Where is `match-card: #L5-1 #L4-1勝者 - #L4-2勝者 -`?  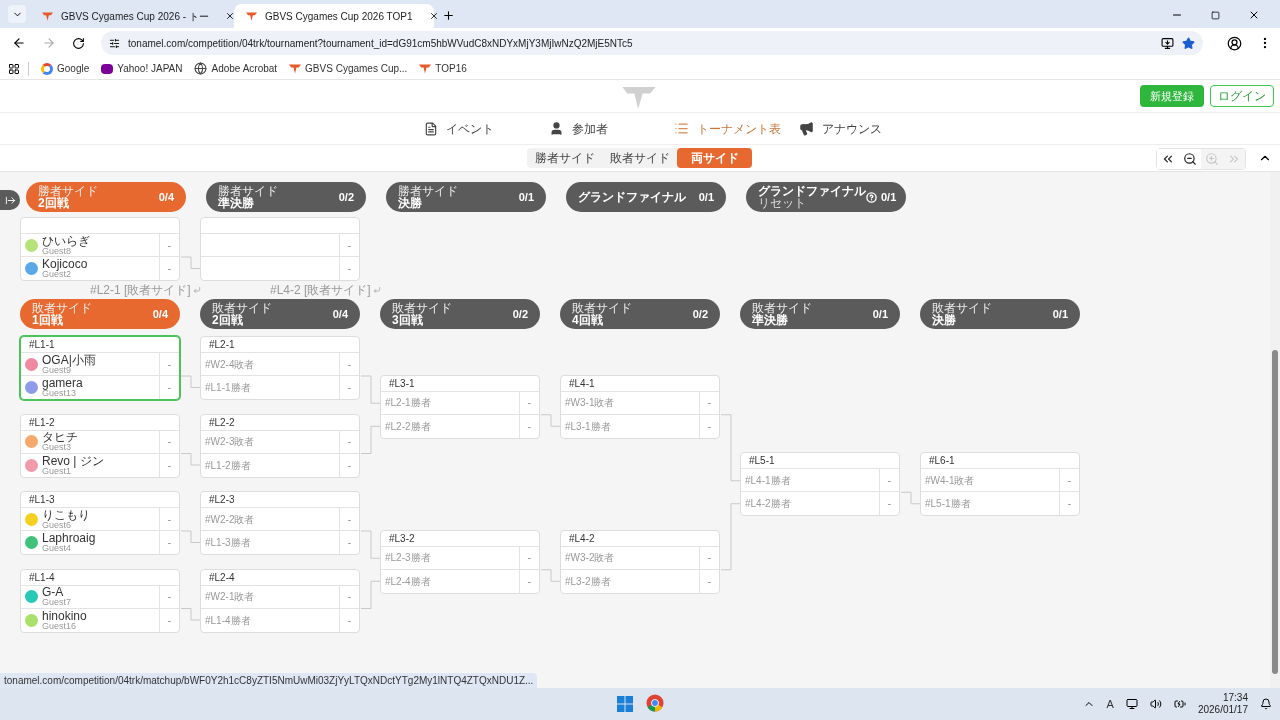
match-card: #L5-1 #L4-1勝者 - #L4-2勝者 - is located at coordinates (820, 484).